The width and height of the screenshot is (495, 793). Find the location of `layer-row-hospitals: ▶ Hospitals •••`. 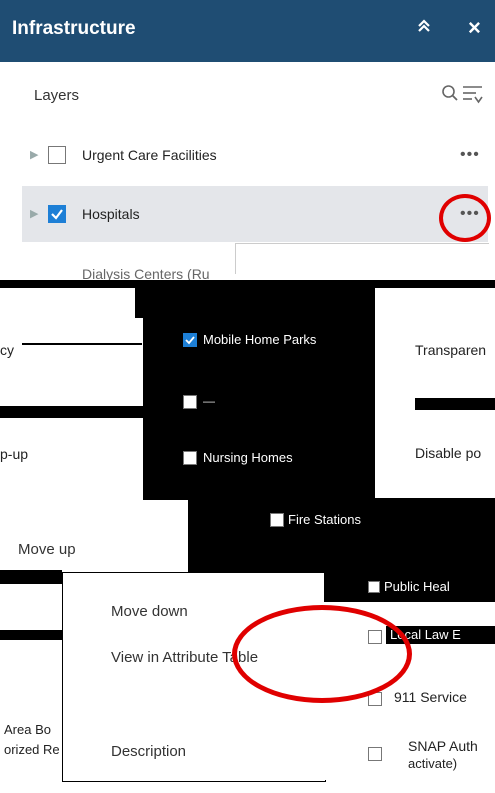

layer-row-hospitals: ▶ Hospitals ••• is located at coordinates (255, 214).